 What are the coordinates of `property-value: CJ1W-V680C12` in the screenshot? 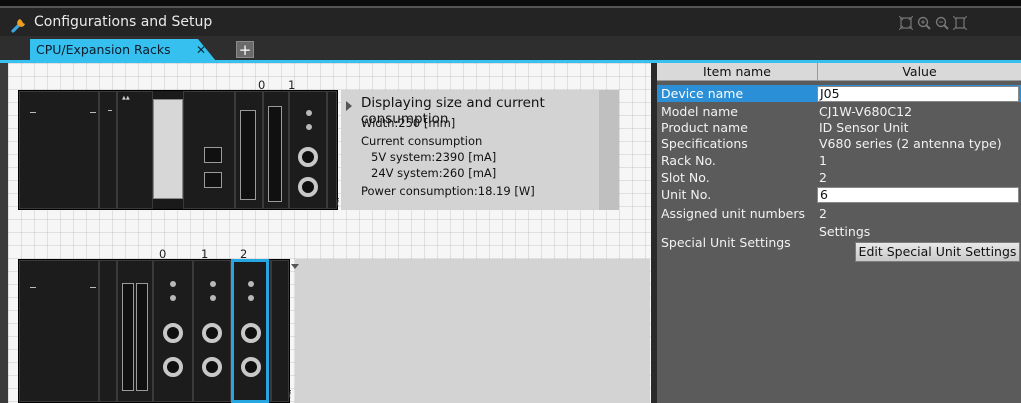 It's located at (866, 111).